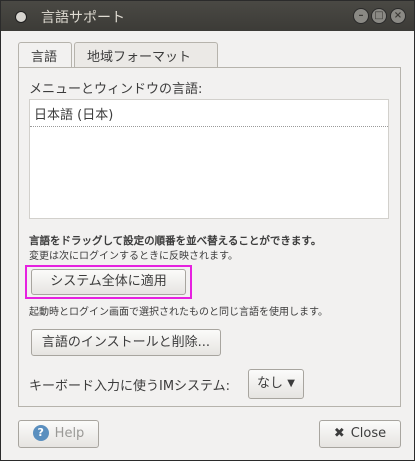 The width and height of the screenshot is (415, 461). Describe the element at coordinates (291, 383) in the screenshot. I see `chevron-down-icon: ▼` at that location.